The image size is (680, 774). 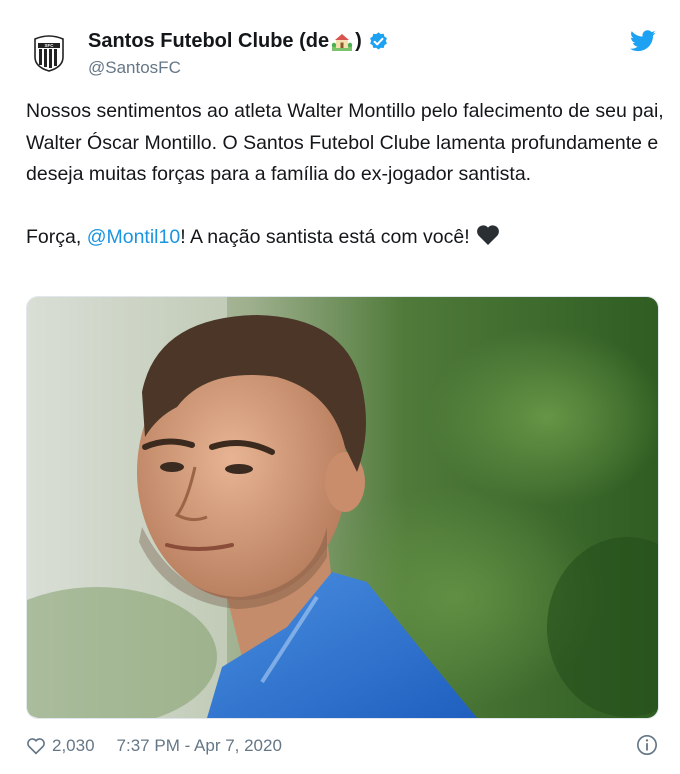 I want to click on tweet-header: SFC Santos Futebol Clube (de ) @SantosFC, so click(x=341, y=53).